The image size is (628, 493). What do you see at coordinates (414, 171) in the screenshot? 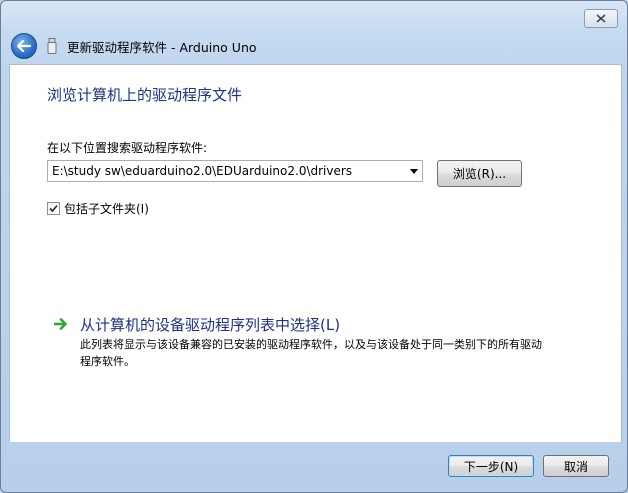
I see `chevron-down-icon` at bounding box center [414, 171].